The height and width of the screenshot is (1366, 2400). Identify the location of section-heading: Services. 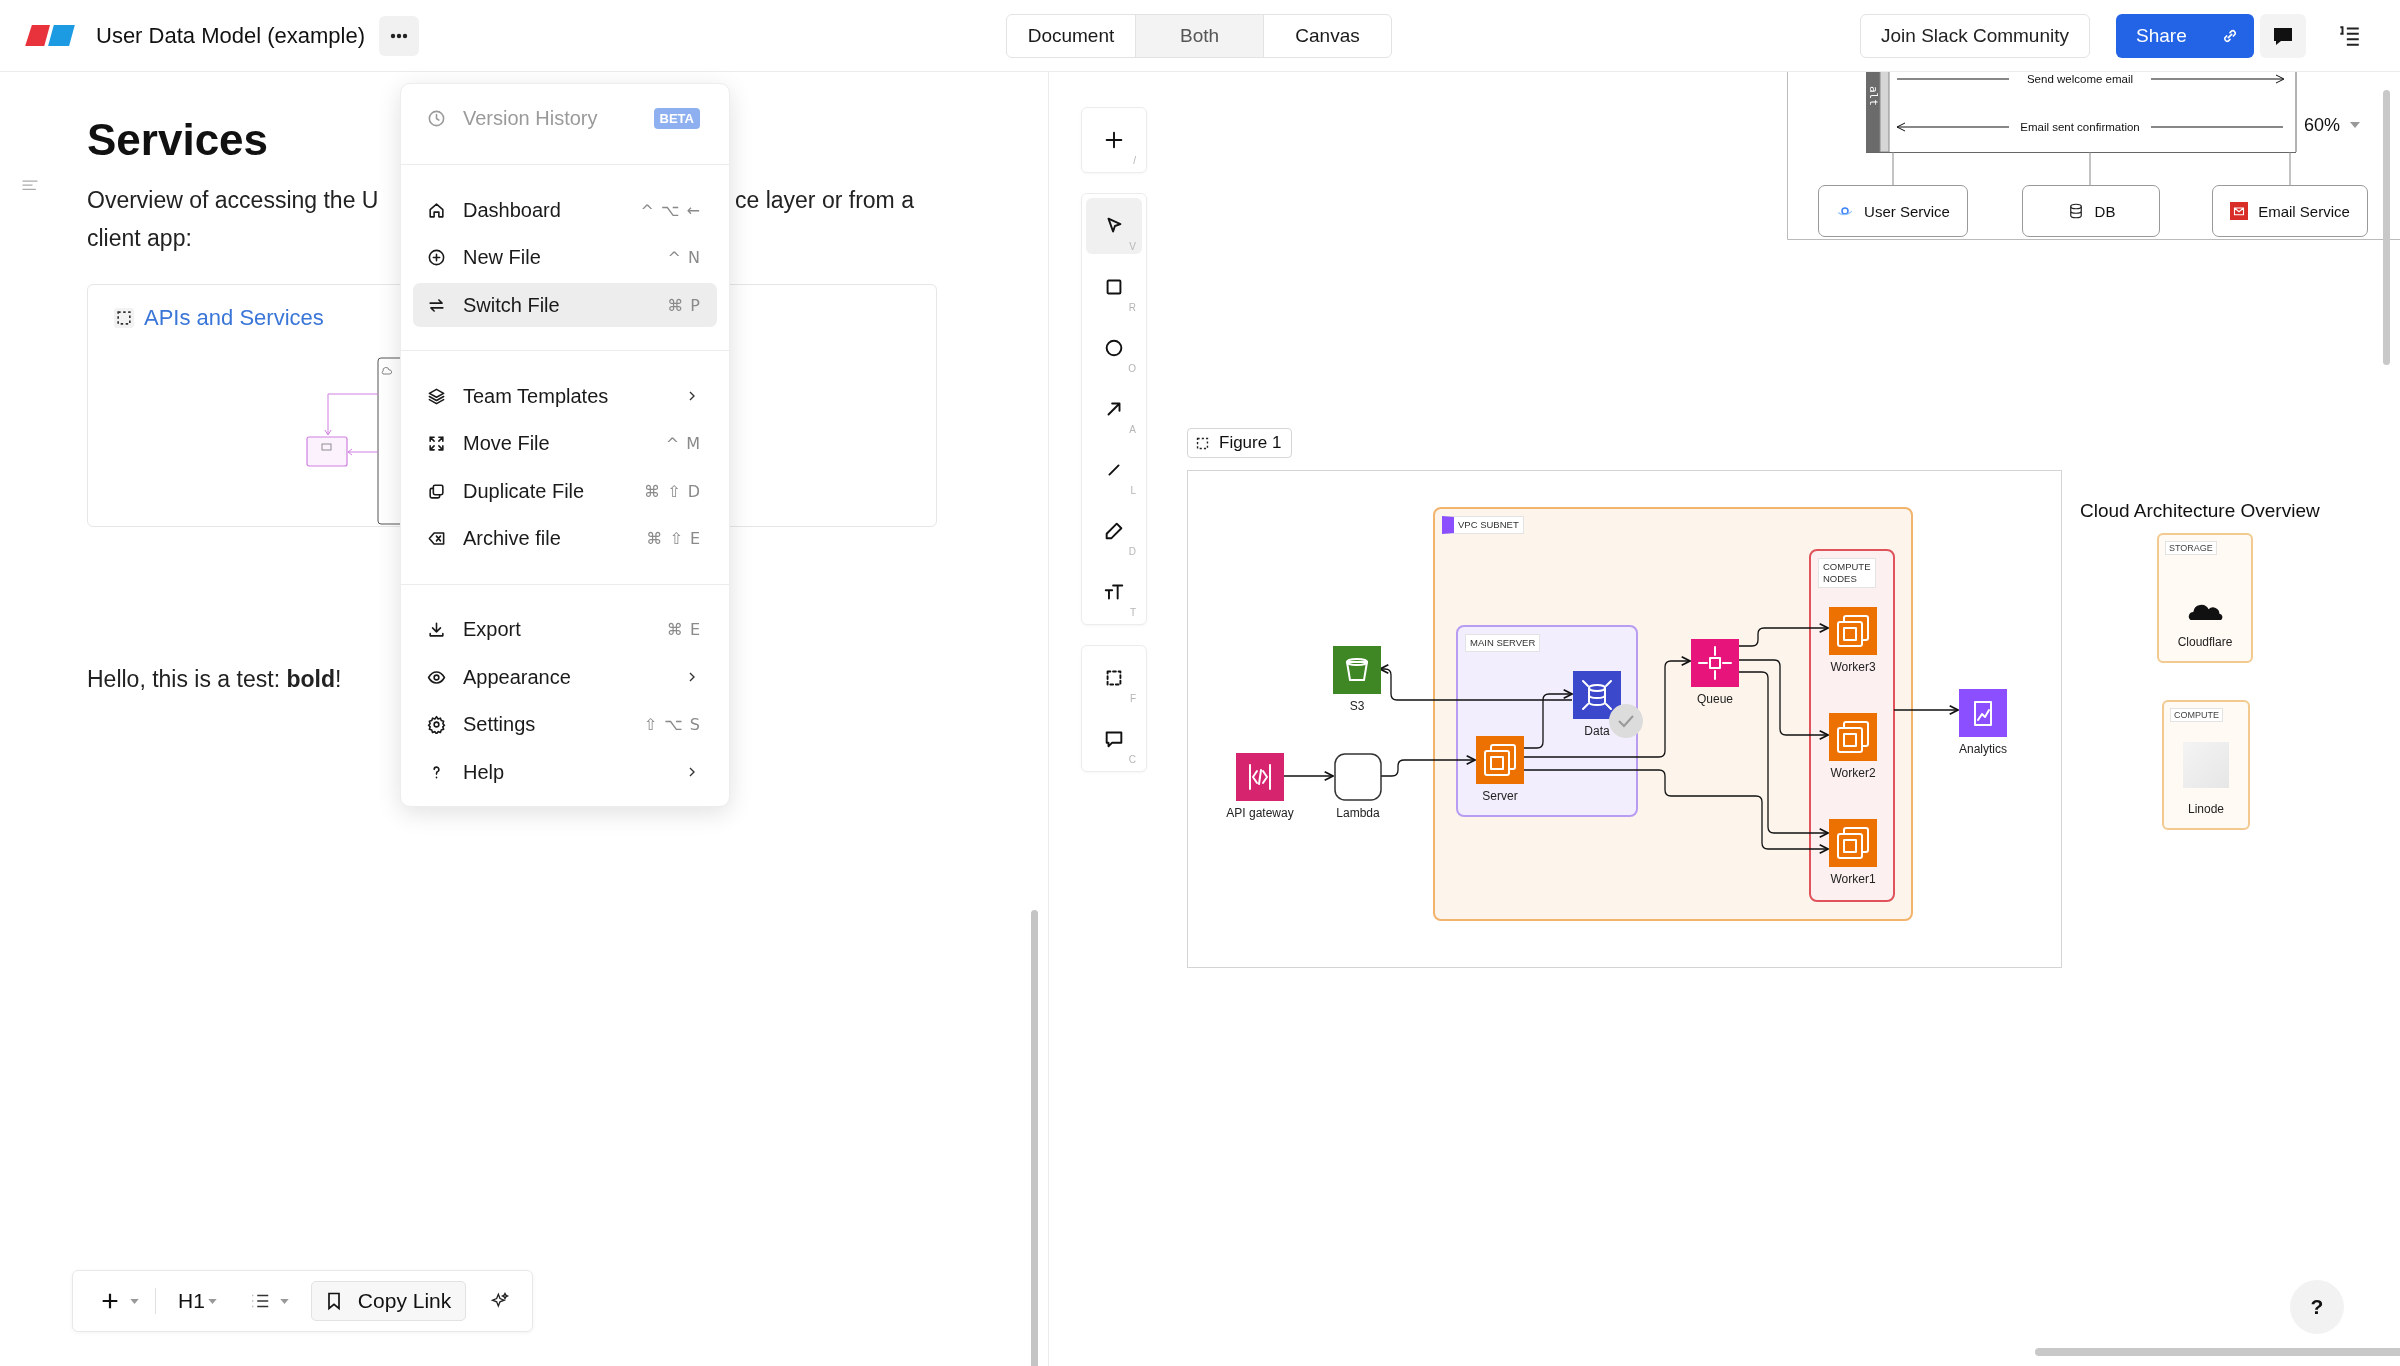
(178, 140).